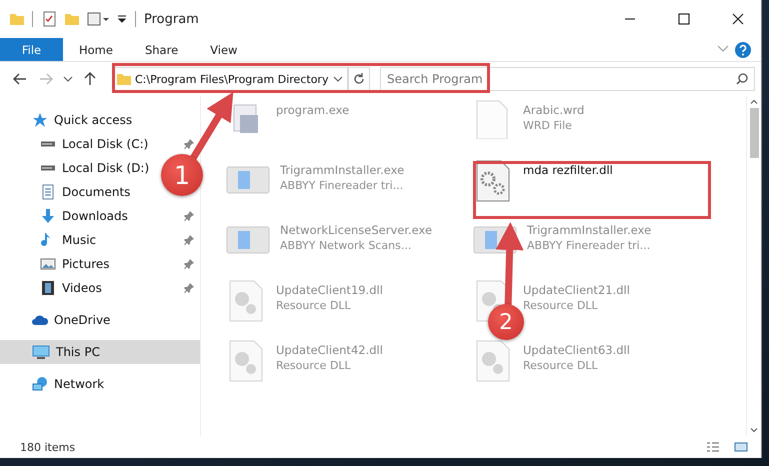 This screenshot has width=769, height=466. I want to click on sidebar-item: Pictures, so click(100, 264).